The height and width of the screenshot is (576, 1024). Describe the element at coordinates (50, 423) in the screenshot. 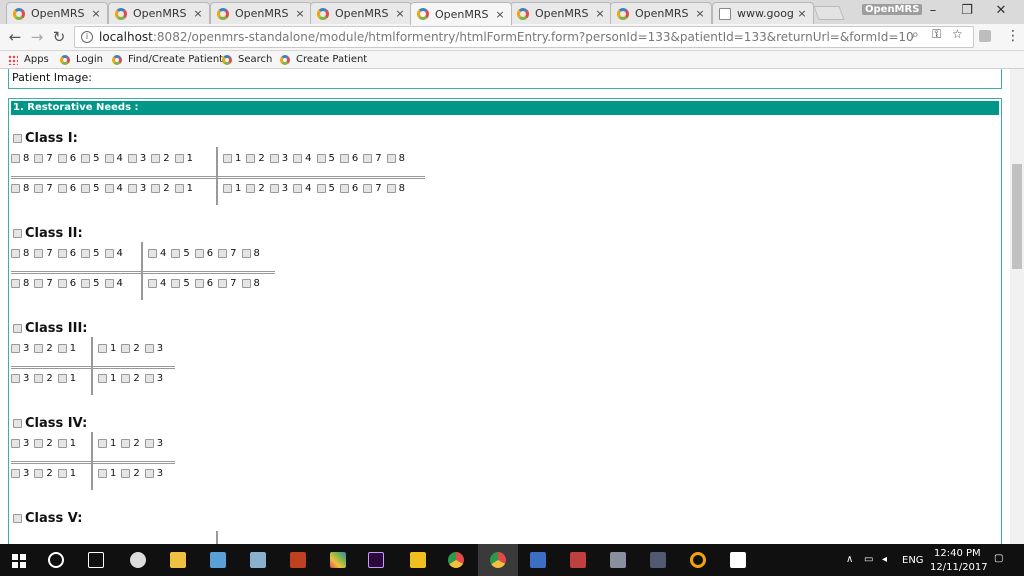

I see `class-checkbox-label: Class IV:` at that location.